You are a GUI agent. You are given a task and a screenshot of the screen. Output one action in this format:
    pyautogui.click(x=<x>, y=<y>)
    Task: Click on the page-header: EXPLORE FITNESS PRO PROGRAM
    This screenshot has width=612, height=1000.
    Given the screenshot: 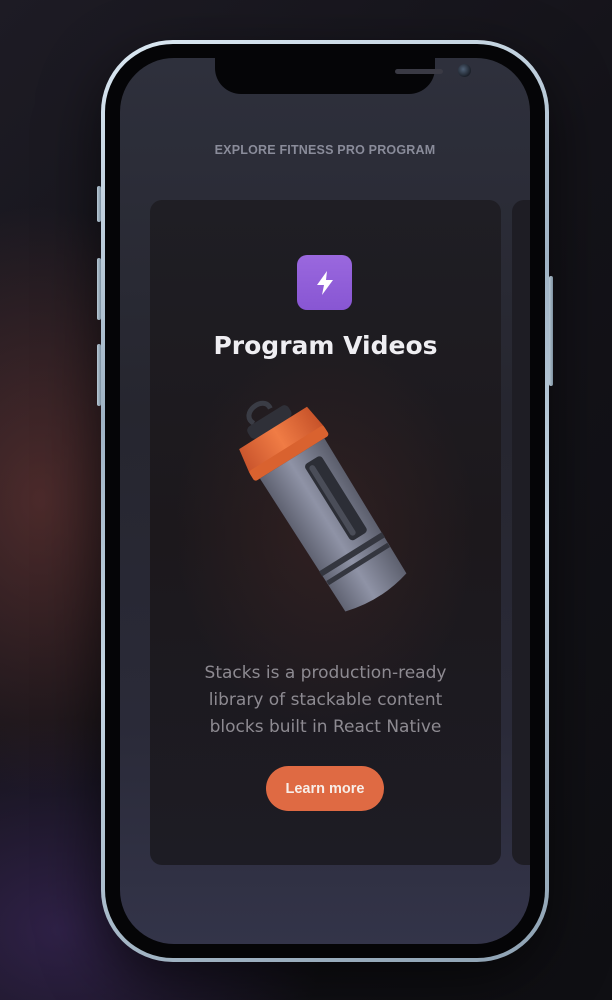 What is the action you would take?
    pyautogui.click(x=325, y=150)
    